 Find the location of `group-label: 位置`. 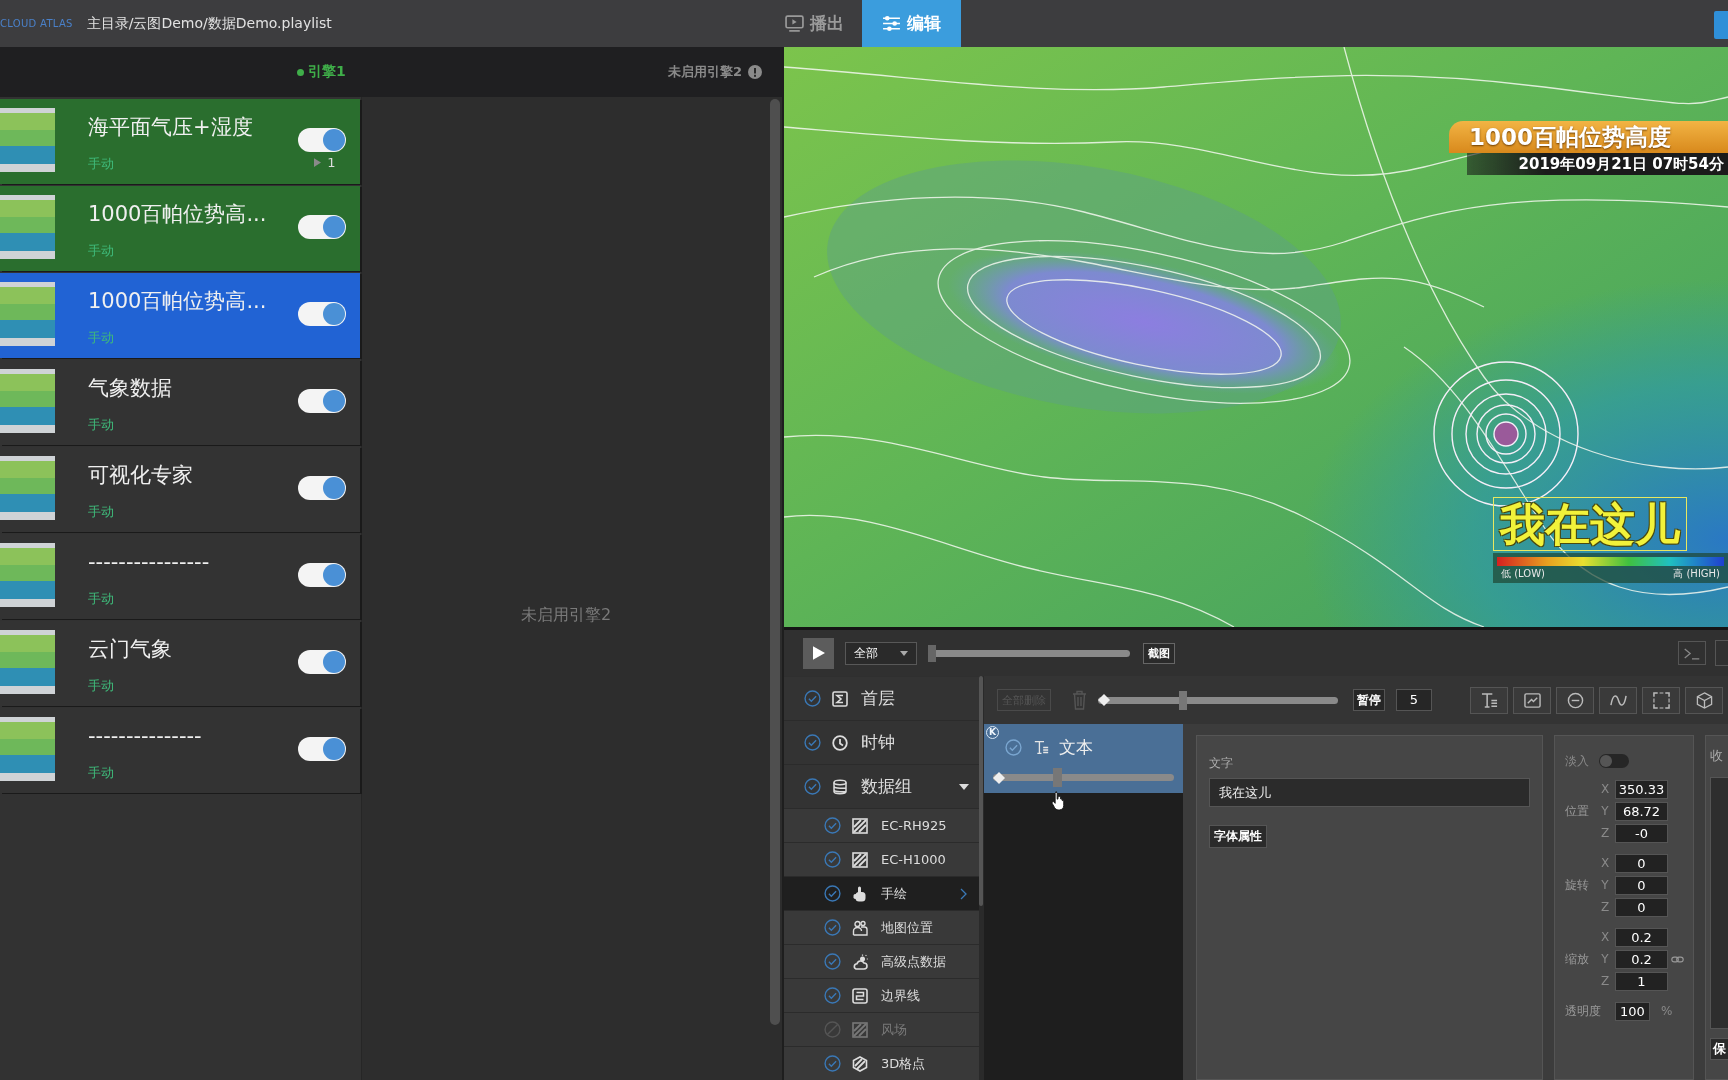

group-label: 位置 is located at coordinates (1577, 811).